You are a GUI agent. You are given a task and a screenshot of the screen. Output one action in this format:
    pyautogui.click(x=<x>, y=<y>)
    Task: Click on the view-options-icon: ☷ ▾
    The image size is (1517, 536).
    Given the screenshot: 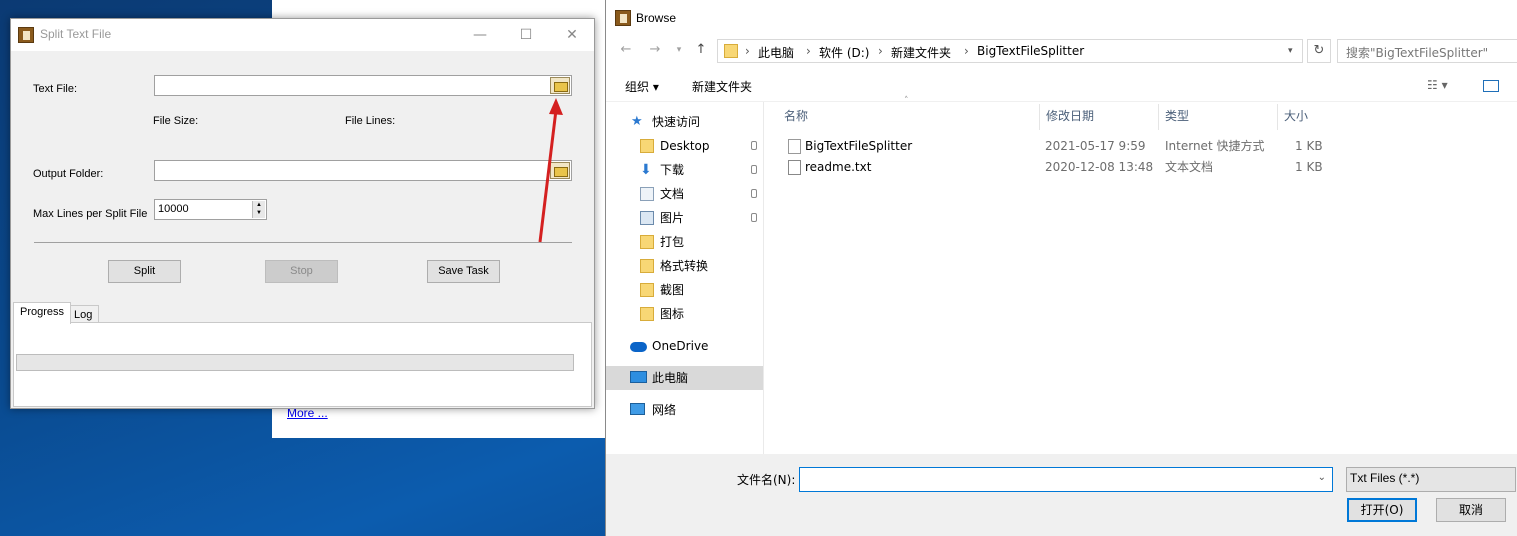 What is the action you would take?
    pyautogui.click(x=1437, y=85)
    